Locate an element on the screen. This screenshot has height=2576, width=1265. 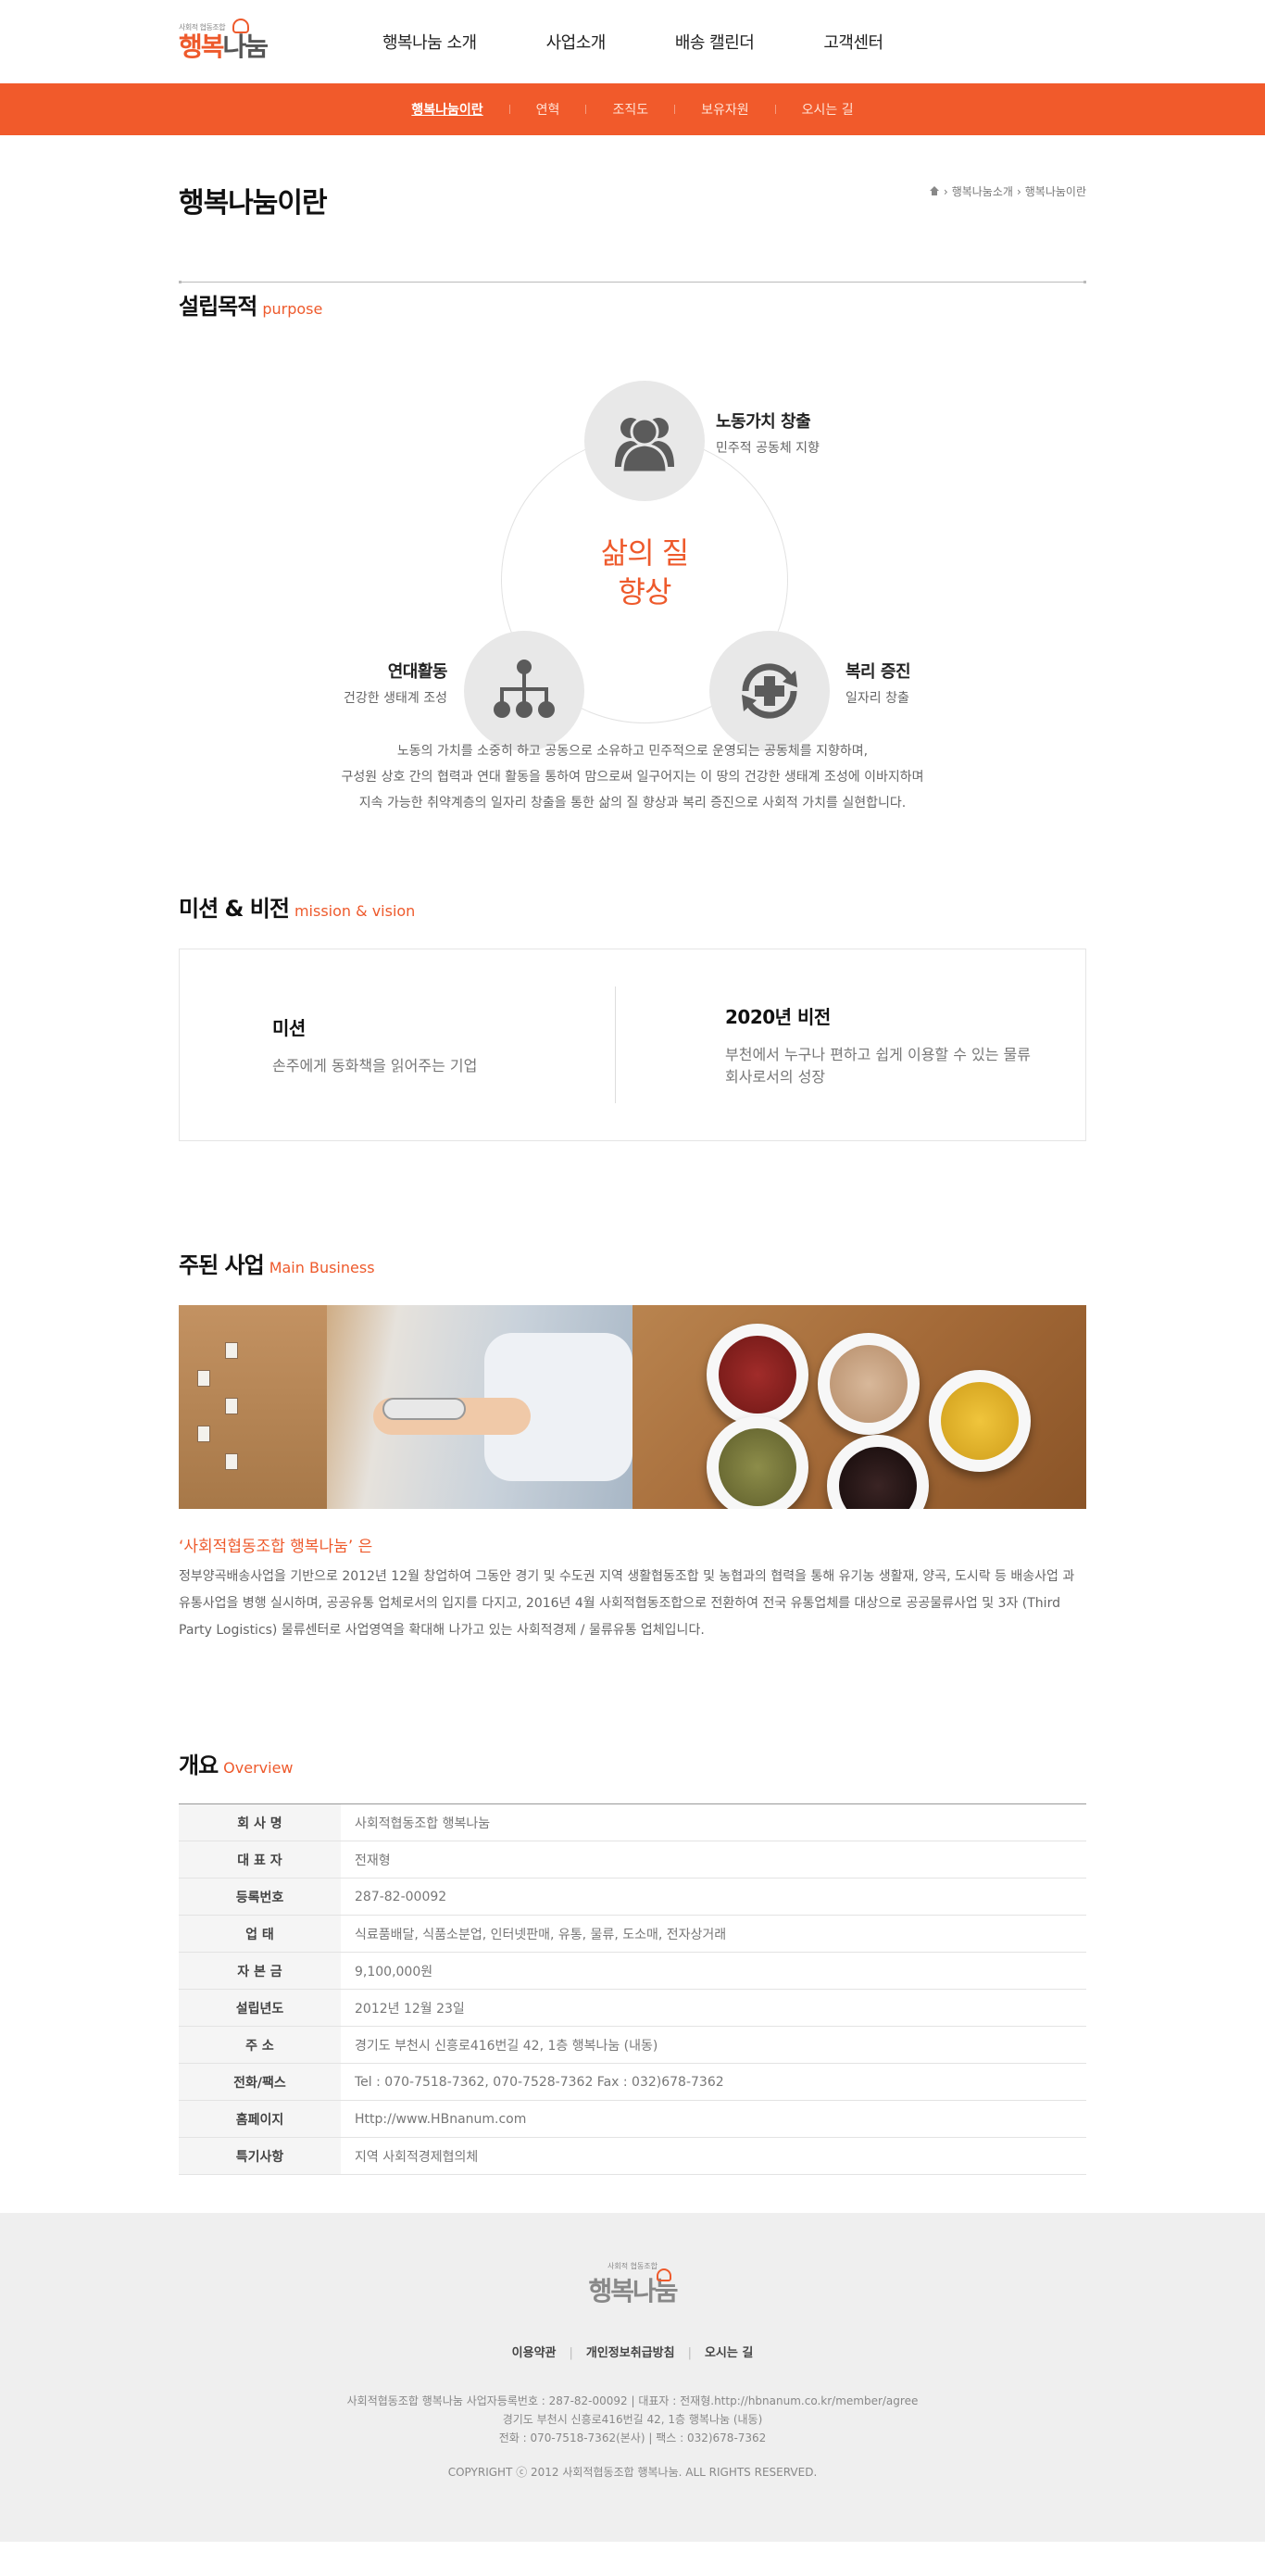
nav-item-business: 사업소개 is located at coordinates (576, 42).